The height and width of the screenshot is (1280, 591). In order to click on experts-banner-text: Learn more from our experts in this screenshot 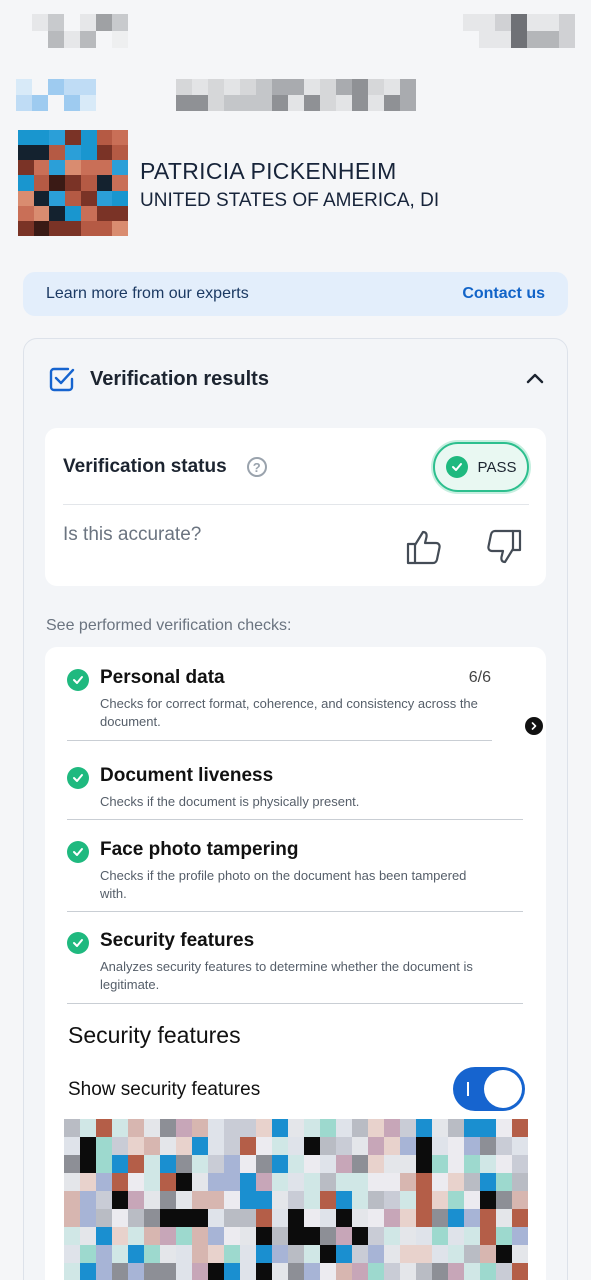, I will do `click(147, 293)`.